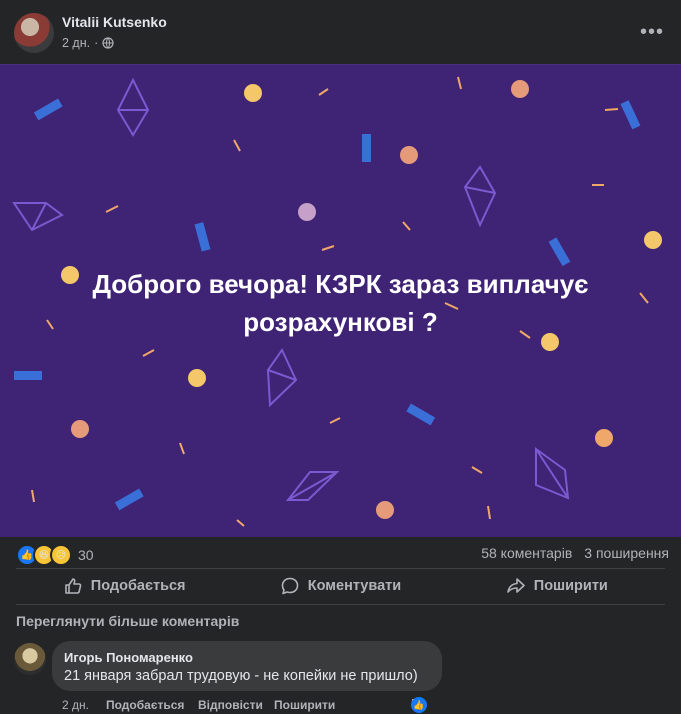  I want to click on action-bar: Подобається Коментувати Поширити, so click(340, 586).